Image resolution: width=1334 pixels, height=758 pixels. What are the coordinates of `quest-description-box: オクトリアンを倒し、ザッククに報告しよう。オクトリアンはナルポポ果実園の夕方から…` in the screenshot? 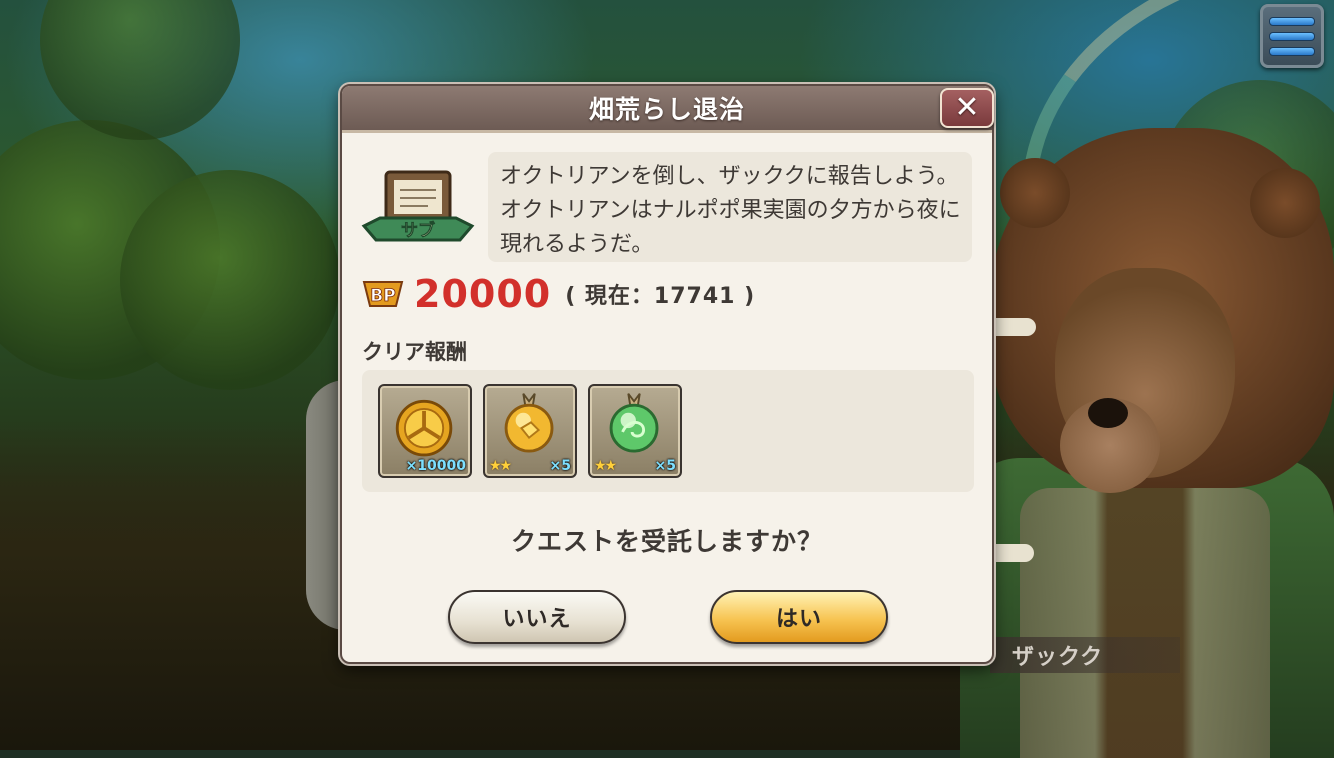 It's located at (730, 207).